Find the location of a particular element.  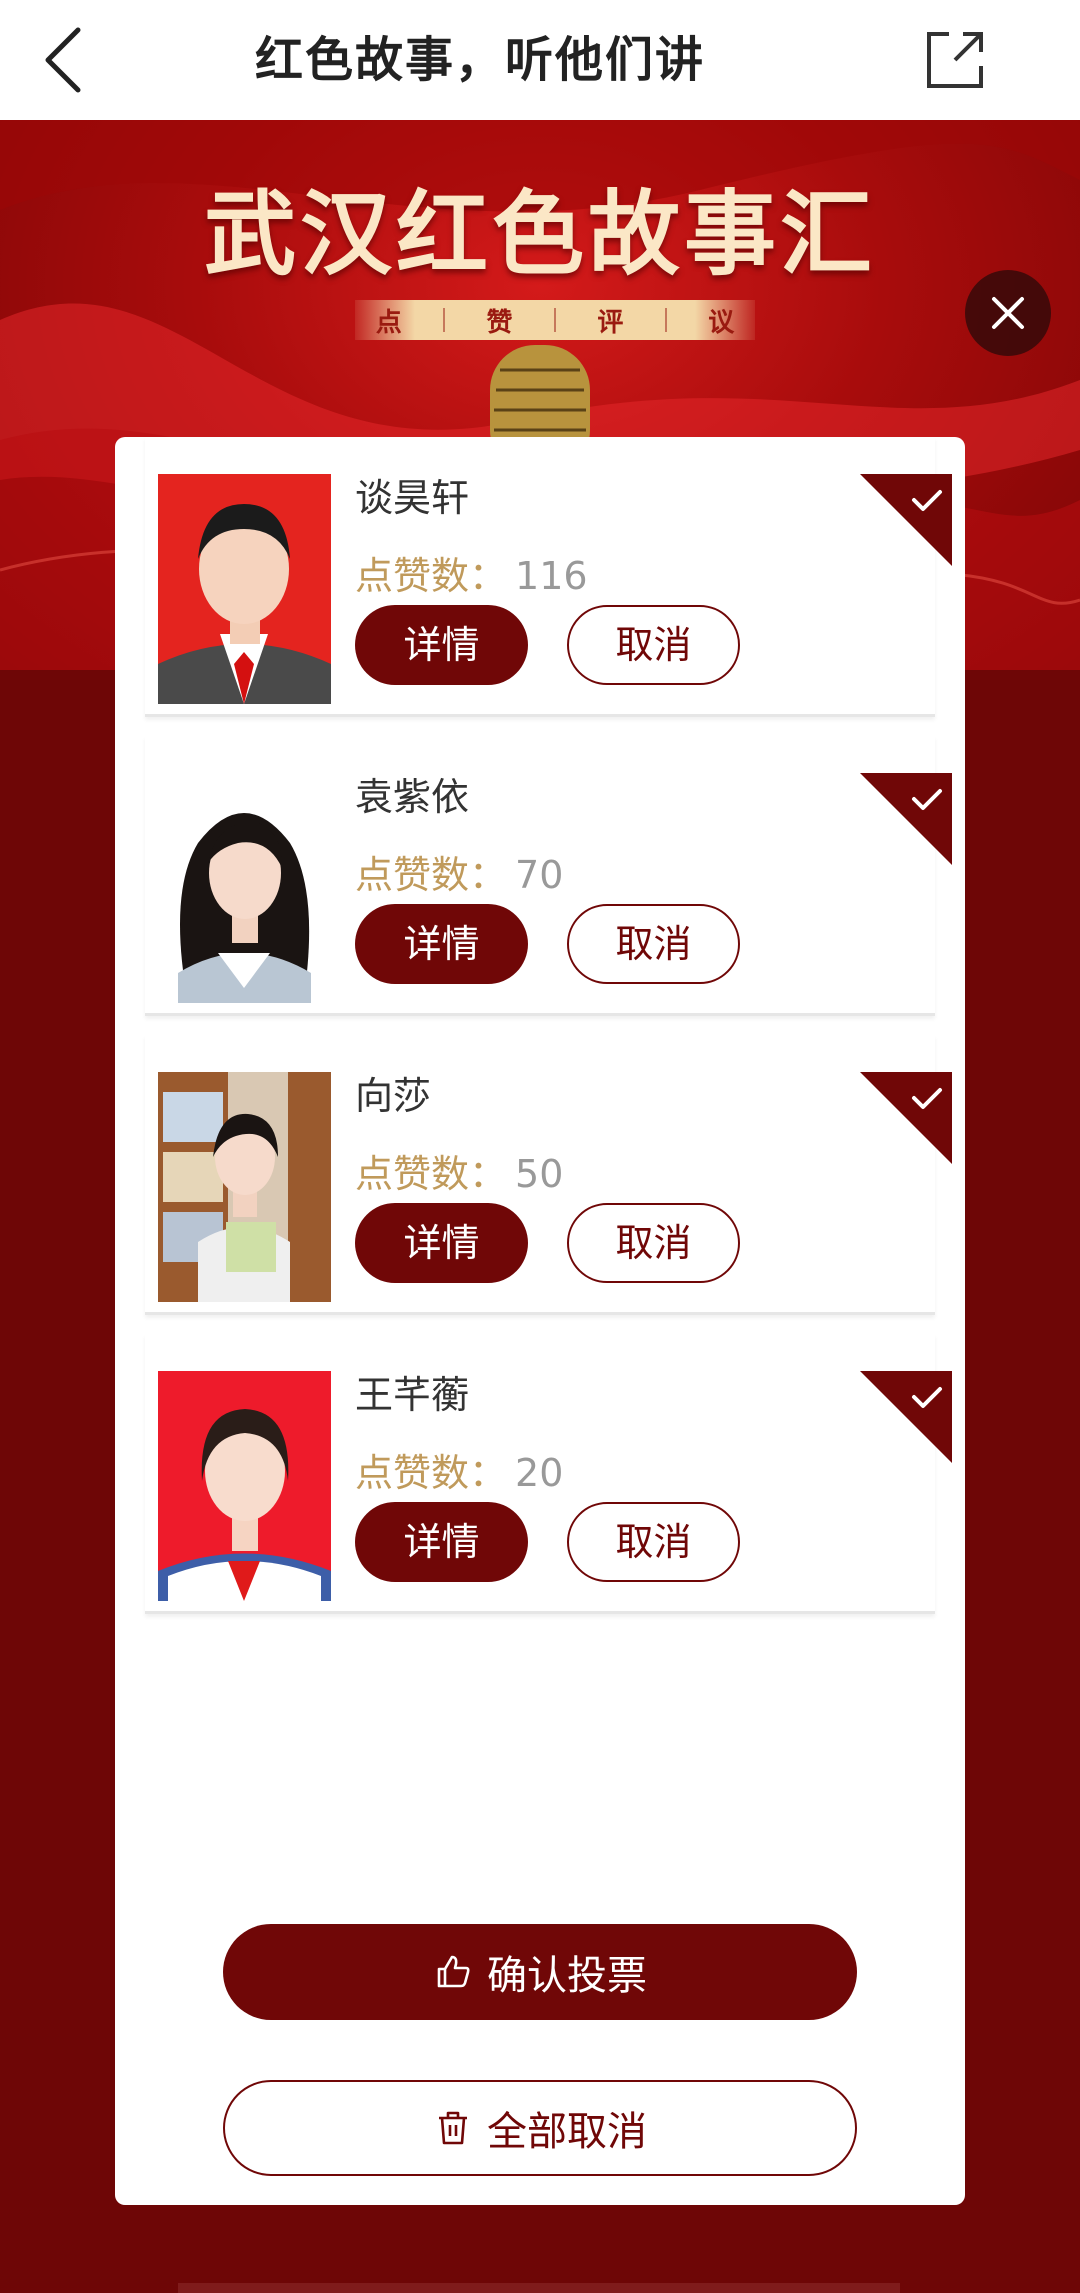

share-button is located at coordinates (955, 60).